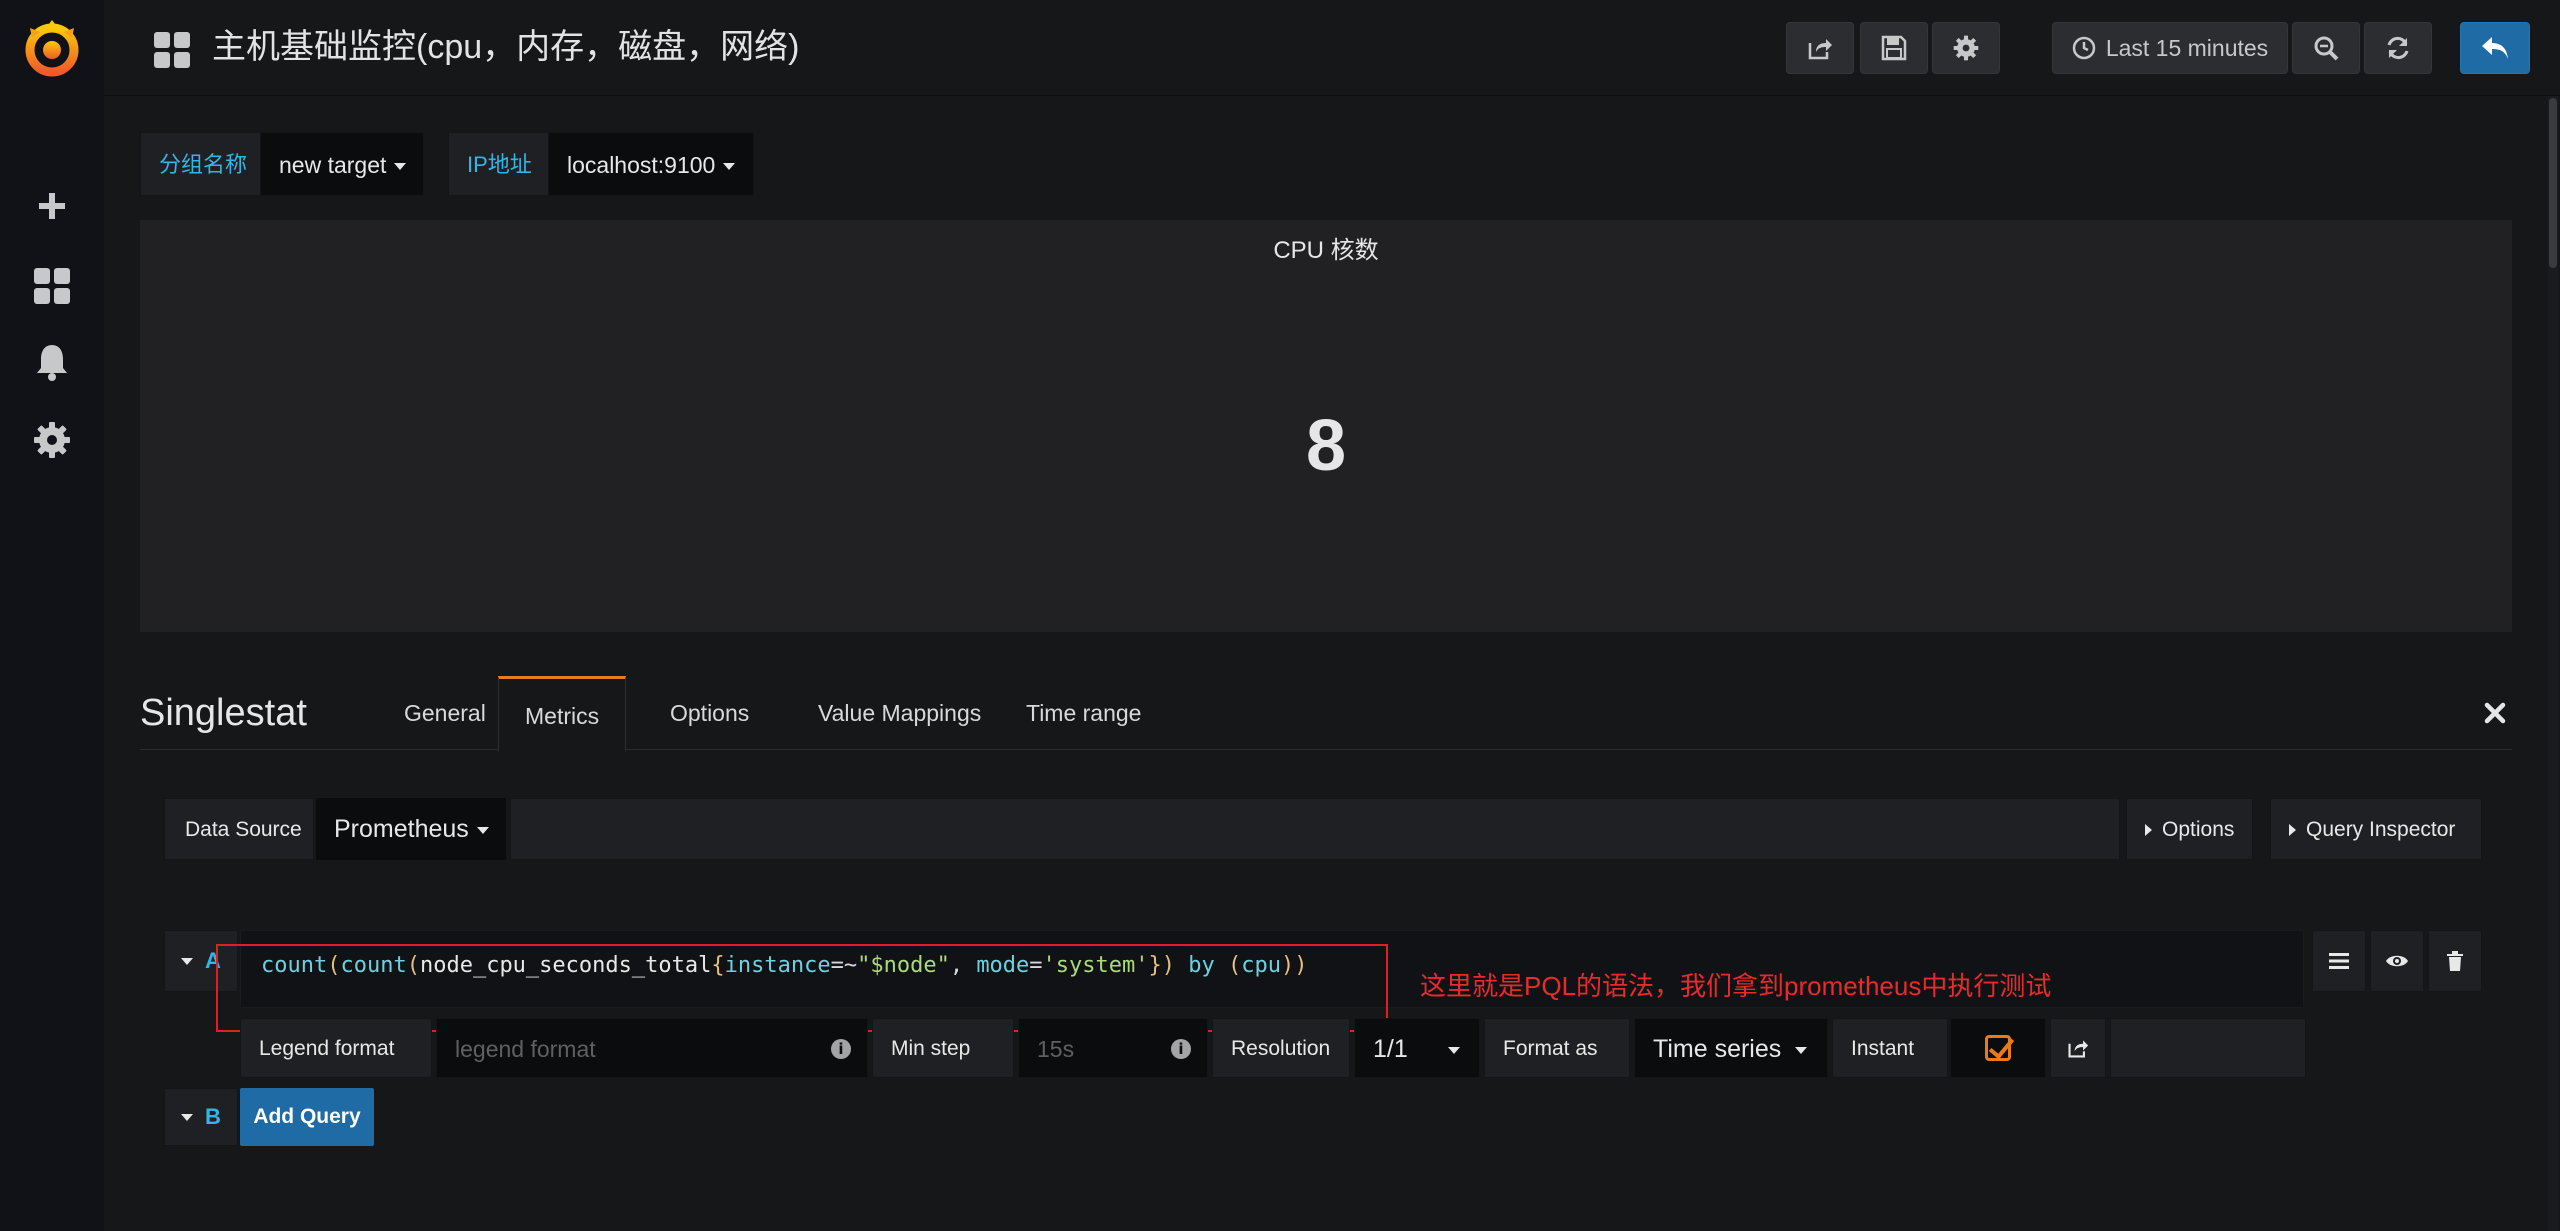 The width and height of the screenshot is (2560, 1231). What do you see at coordinates (52, 615) in the screenshot?
I see `sidebar` at bounding box center [52, 615].